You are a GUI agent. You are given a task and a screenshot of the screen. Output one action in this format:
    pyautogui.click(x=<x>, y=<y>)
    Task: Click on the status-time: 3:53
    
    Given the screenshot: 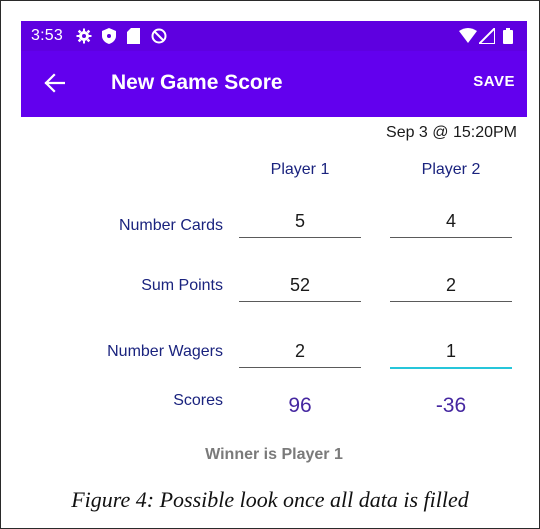 What is the action you would take?
    pyautogui.click(x=47, y=35)
    